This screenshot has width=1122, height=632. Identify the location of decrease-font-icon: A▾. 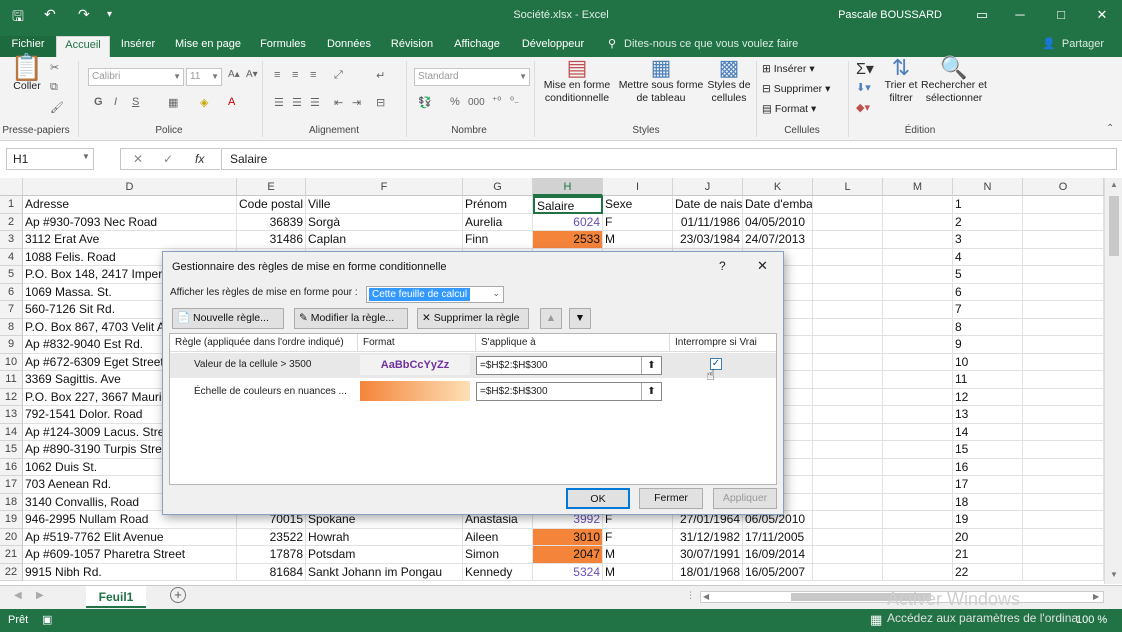
(252, 74).